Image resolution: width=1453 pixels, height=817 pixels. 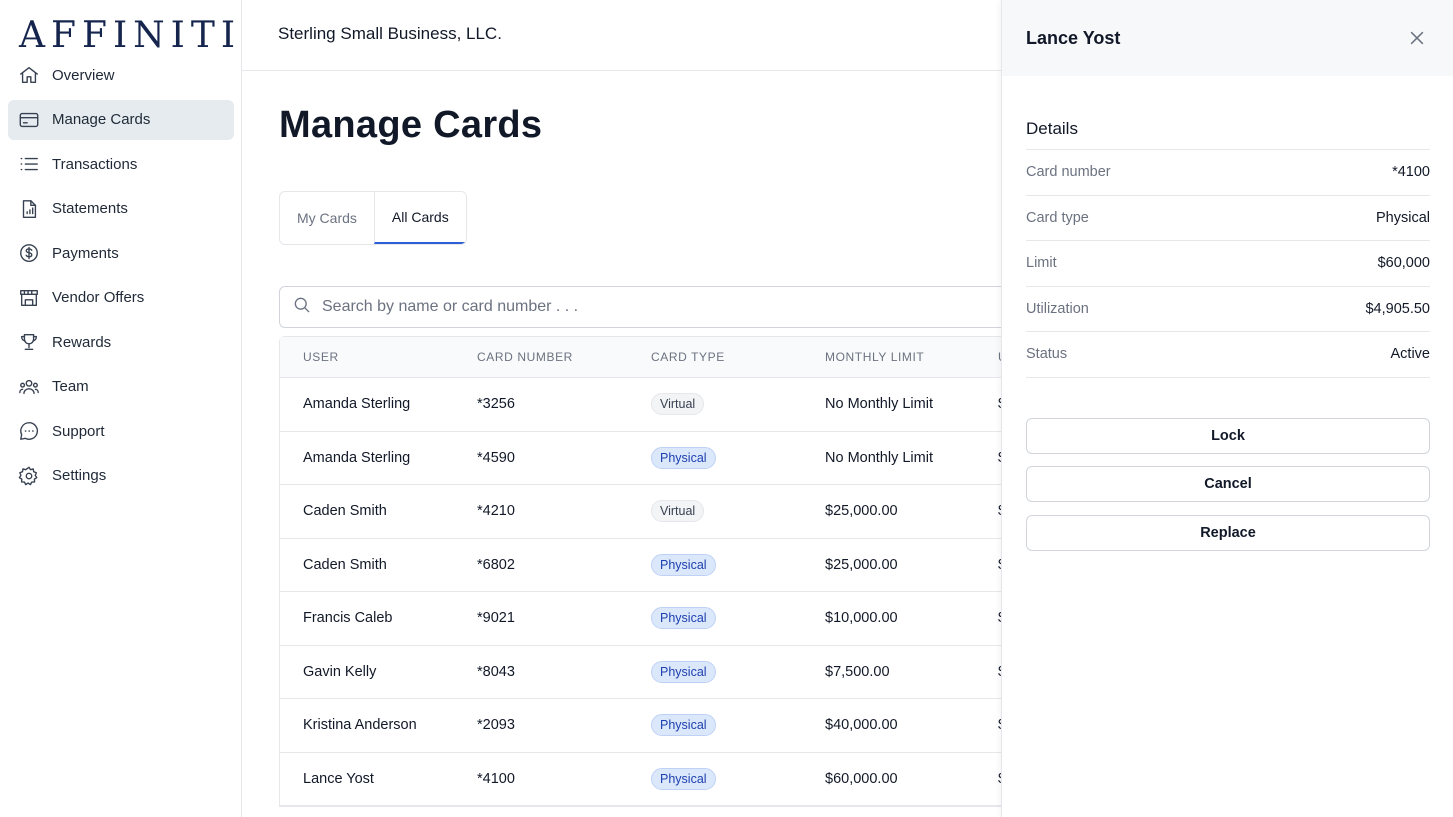 What do you see at coordinates (1057, 217) in the screenshot?
I see `detail-label: Card type` at bounding box center [1057, 217].